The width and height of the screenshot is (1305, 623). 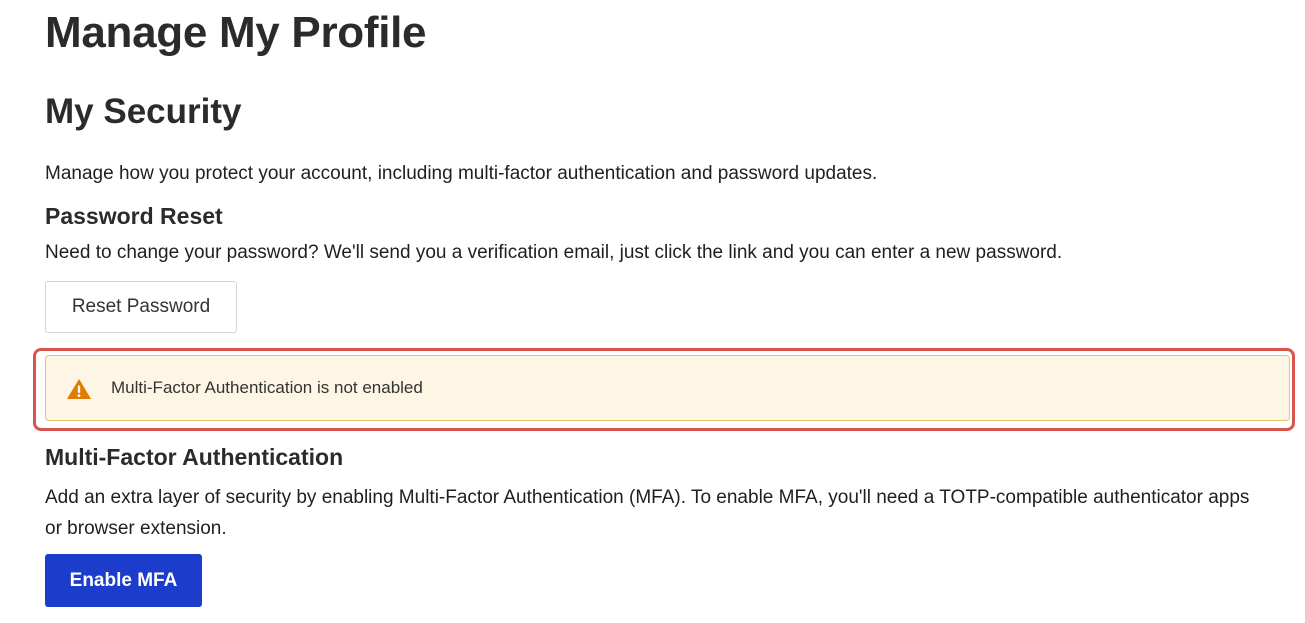 I want to click on password-reset-title: Password Reset, so click(x=134, y=216).